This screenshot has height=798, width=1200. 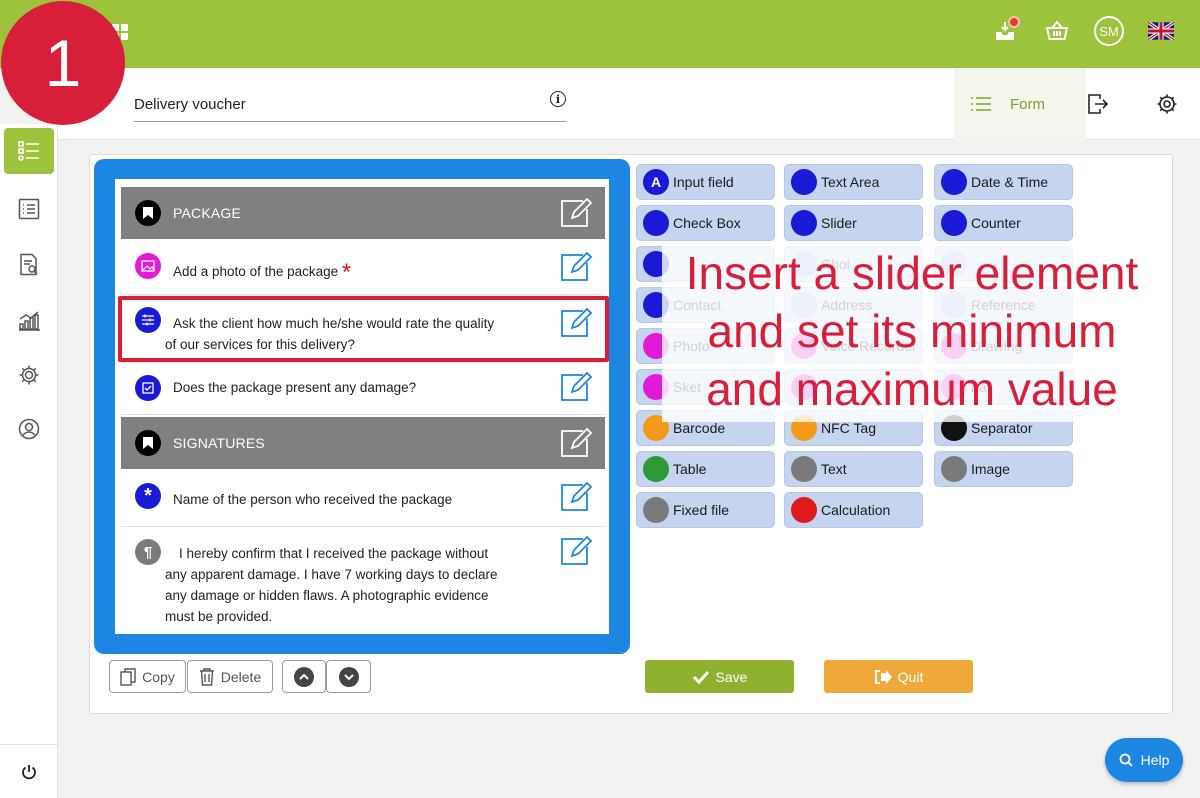 What do you see at coordinates (363, 443) in the screenshot?
I see `section-header-signatures: SIGNATURES` at bounding box center [363, 443].